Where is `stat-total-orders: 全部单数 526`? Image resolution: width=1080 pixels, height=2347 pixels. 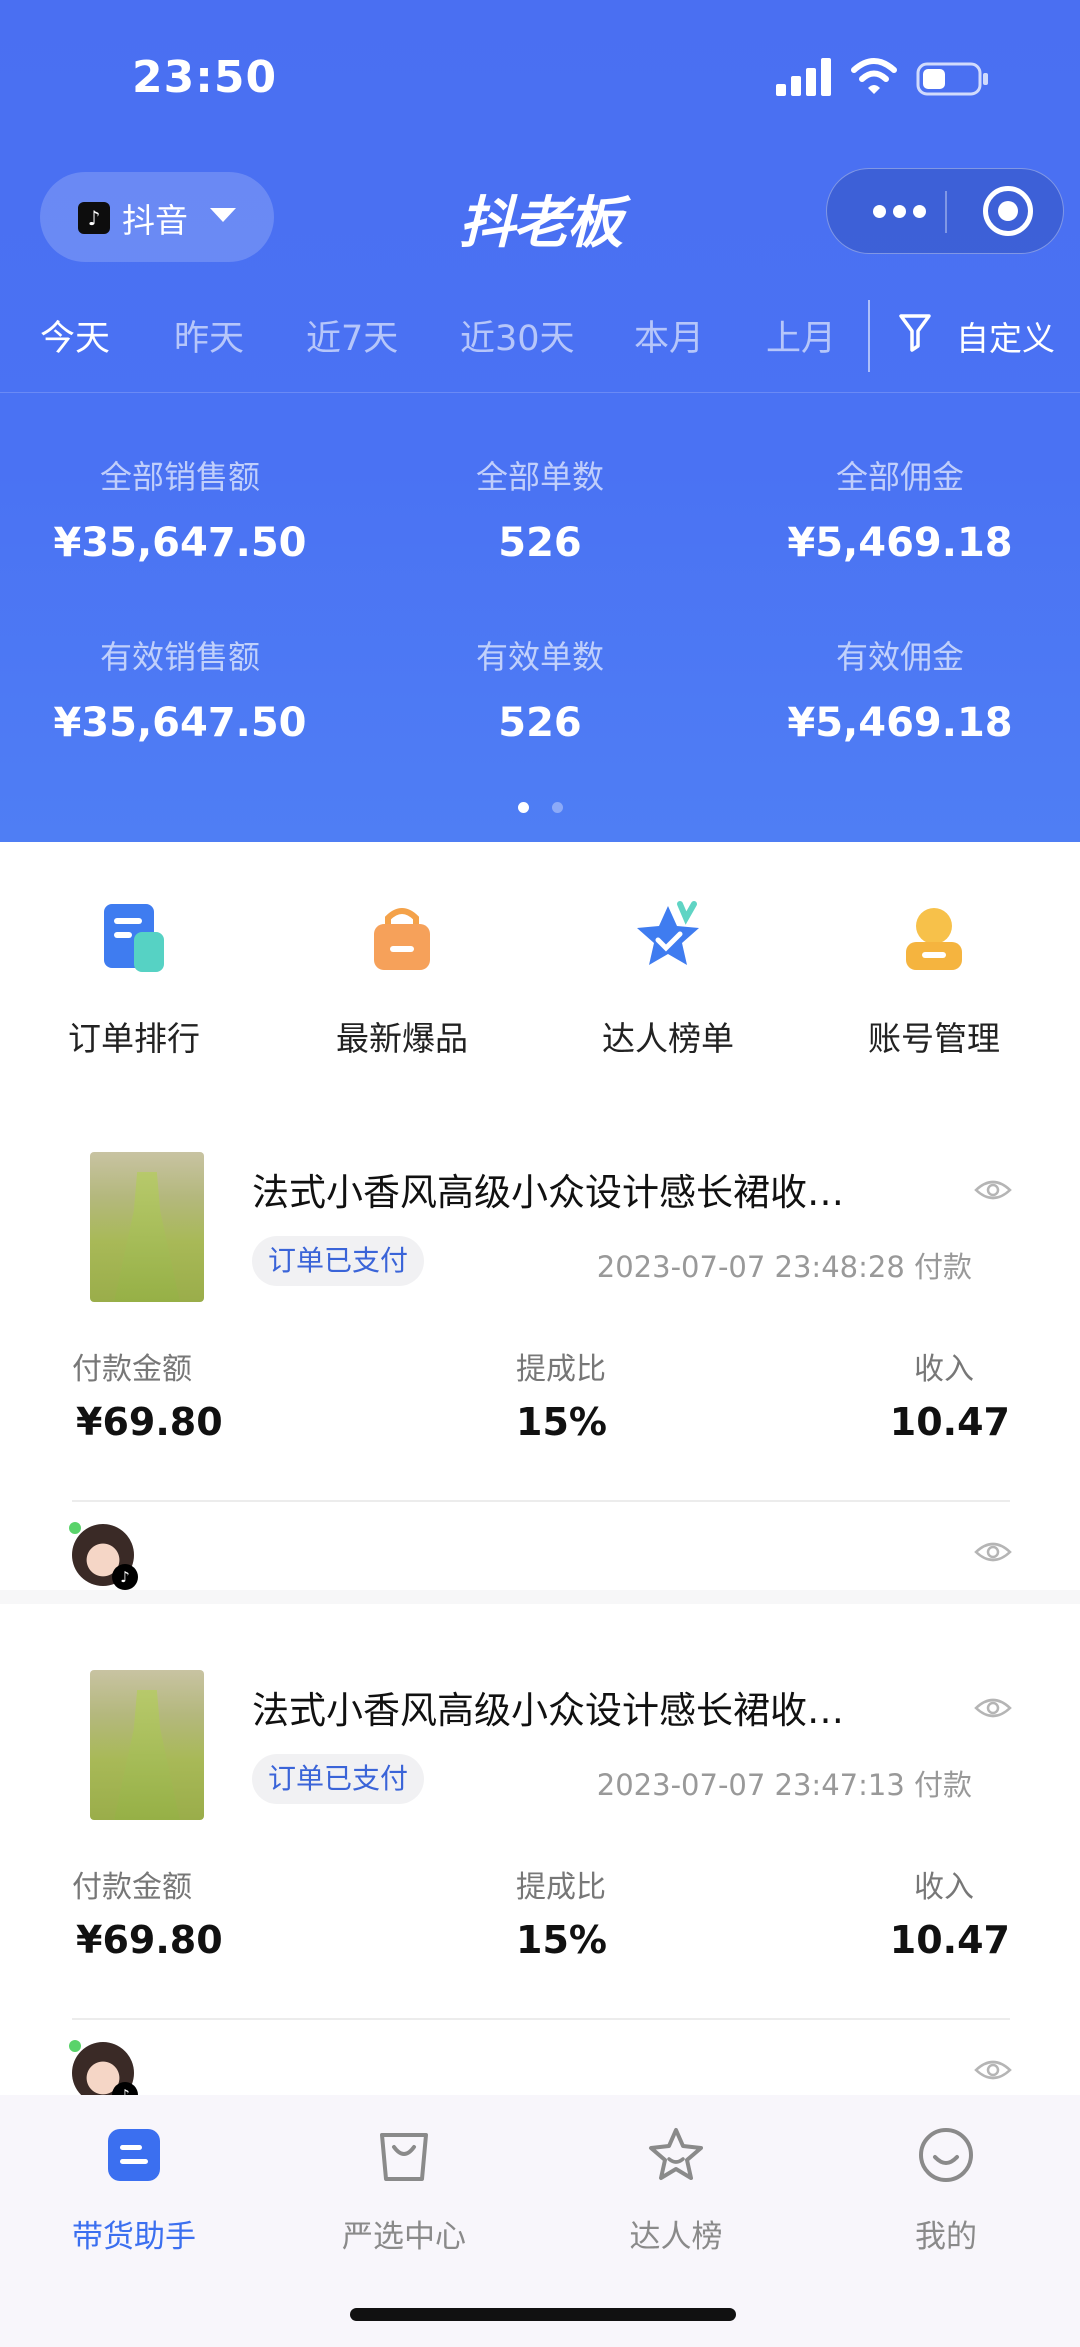 stat-total-orders: 全部单数 526 is located at coordinates (539, 512).